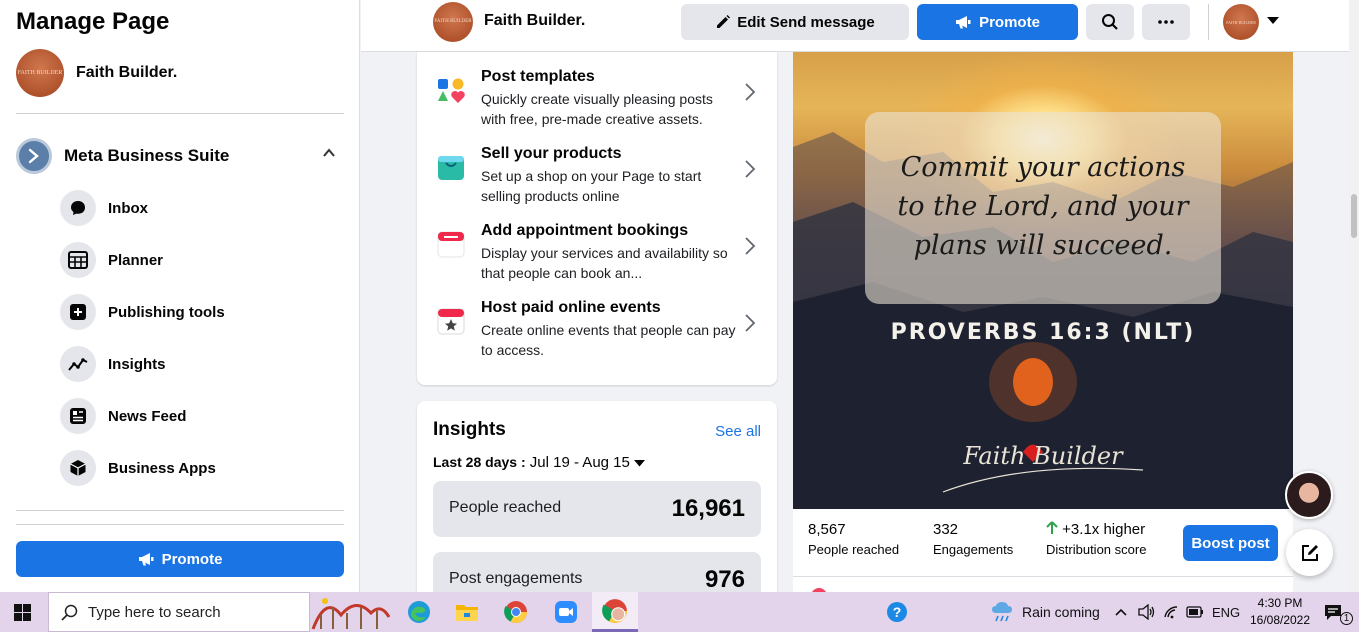 This screenshot has width=1359, height=632. I want to click on search-button, so click(1110, 22).